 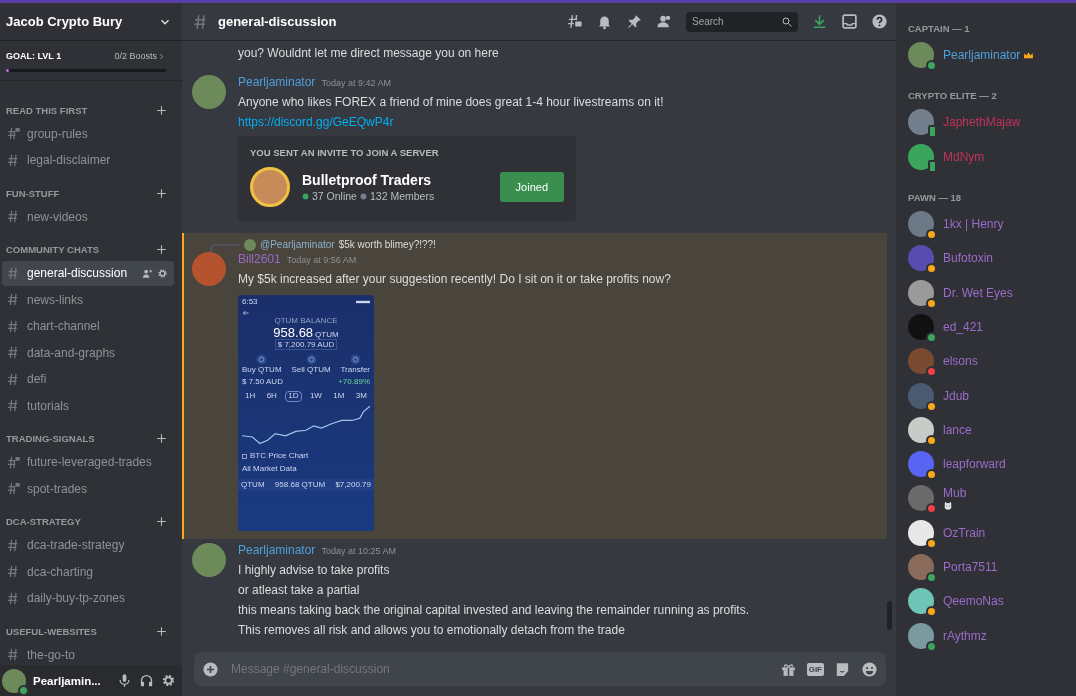 What do you see at coordinates (305, 196) in the screenshot?
I see `online-dot-icon` at bounding box center [305, 196].